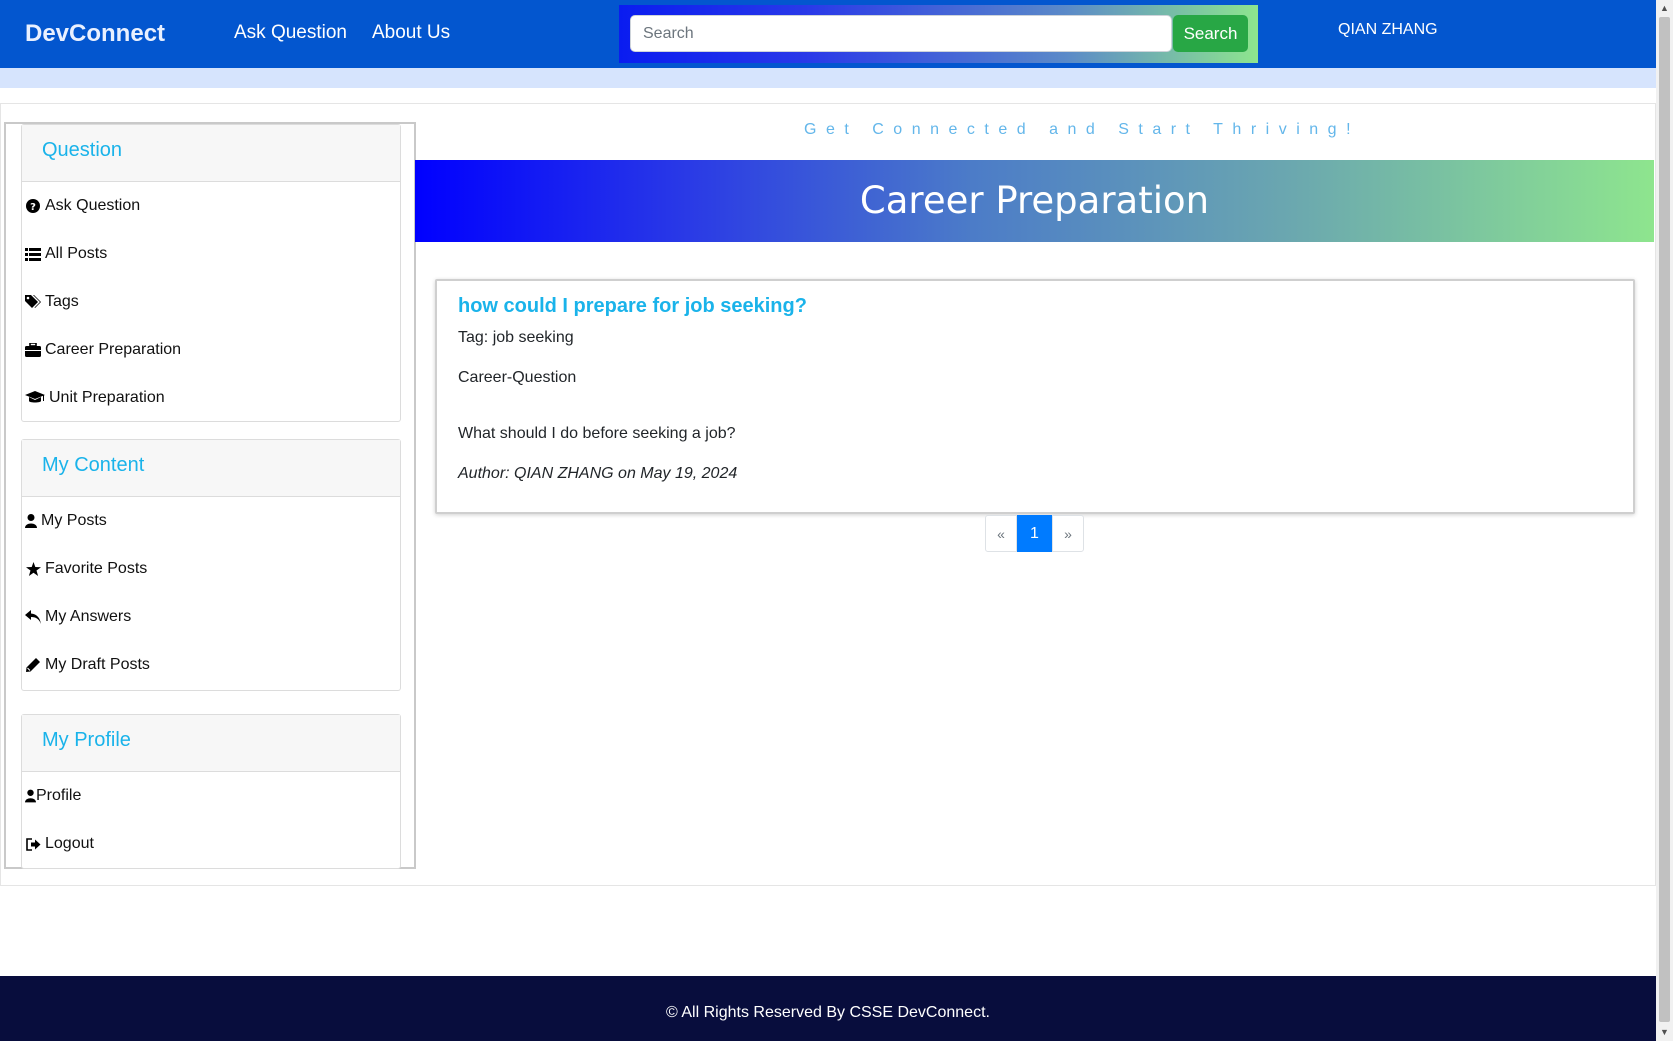 This screenshot has height=1041, width=1673. What do you see at coordinates (33, 665) in the screenshot?
I see `pencil-icon` at bounding box center [33, 665].